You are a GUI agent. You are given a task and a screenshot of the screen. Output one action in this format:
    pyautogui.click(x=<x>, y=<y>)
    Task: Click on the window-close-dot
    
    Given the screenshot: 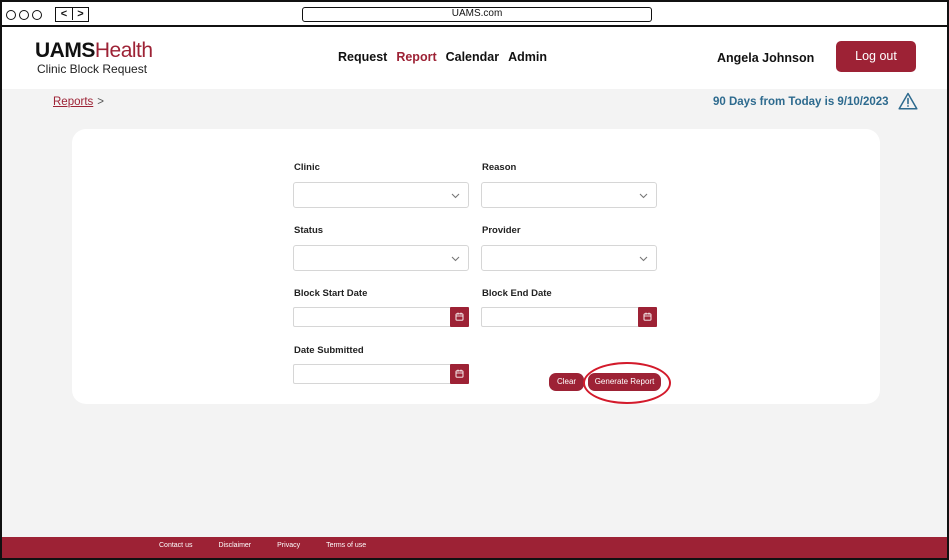 What is the action you would take?
    pyautogui.click(x=11, y=15)
    